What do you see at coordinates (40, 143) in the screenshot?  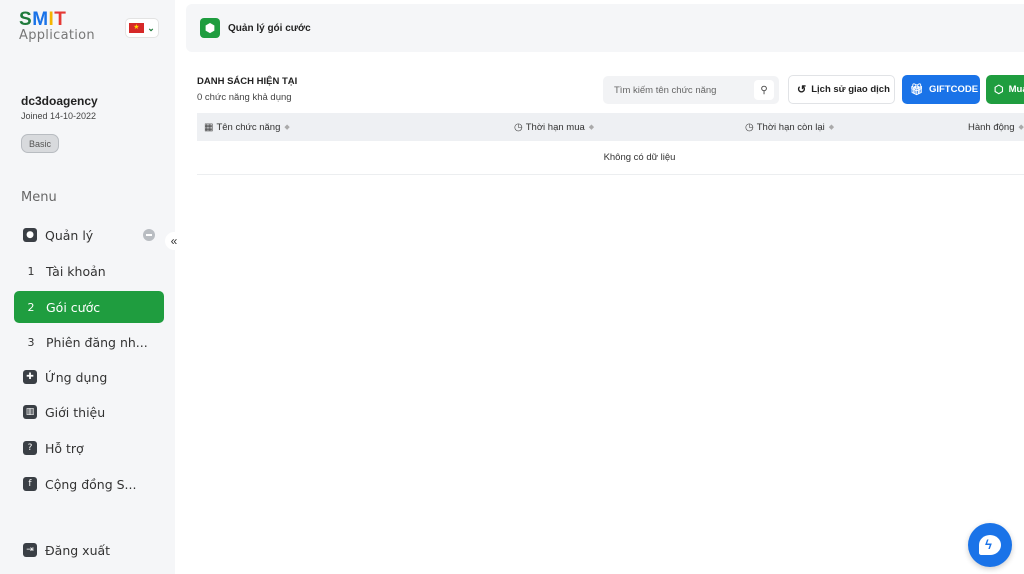 I see `plan-badge: Basic` at bounding box center [40, 143].